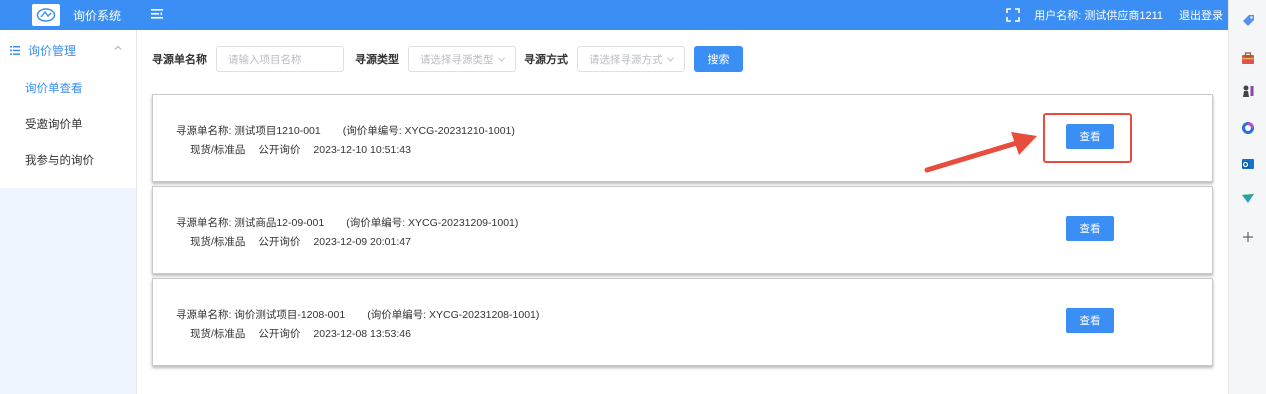  I want to click on plus-icon, so click(1248, 237).